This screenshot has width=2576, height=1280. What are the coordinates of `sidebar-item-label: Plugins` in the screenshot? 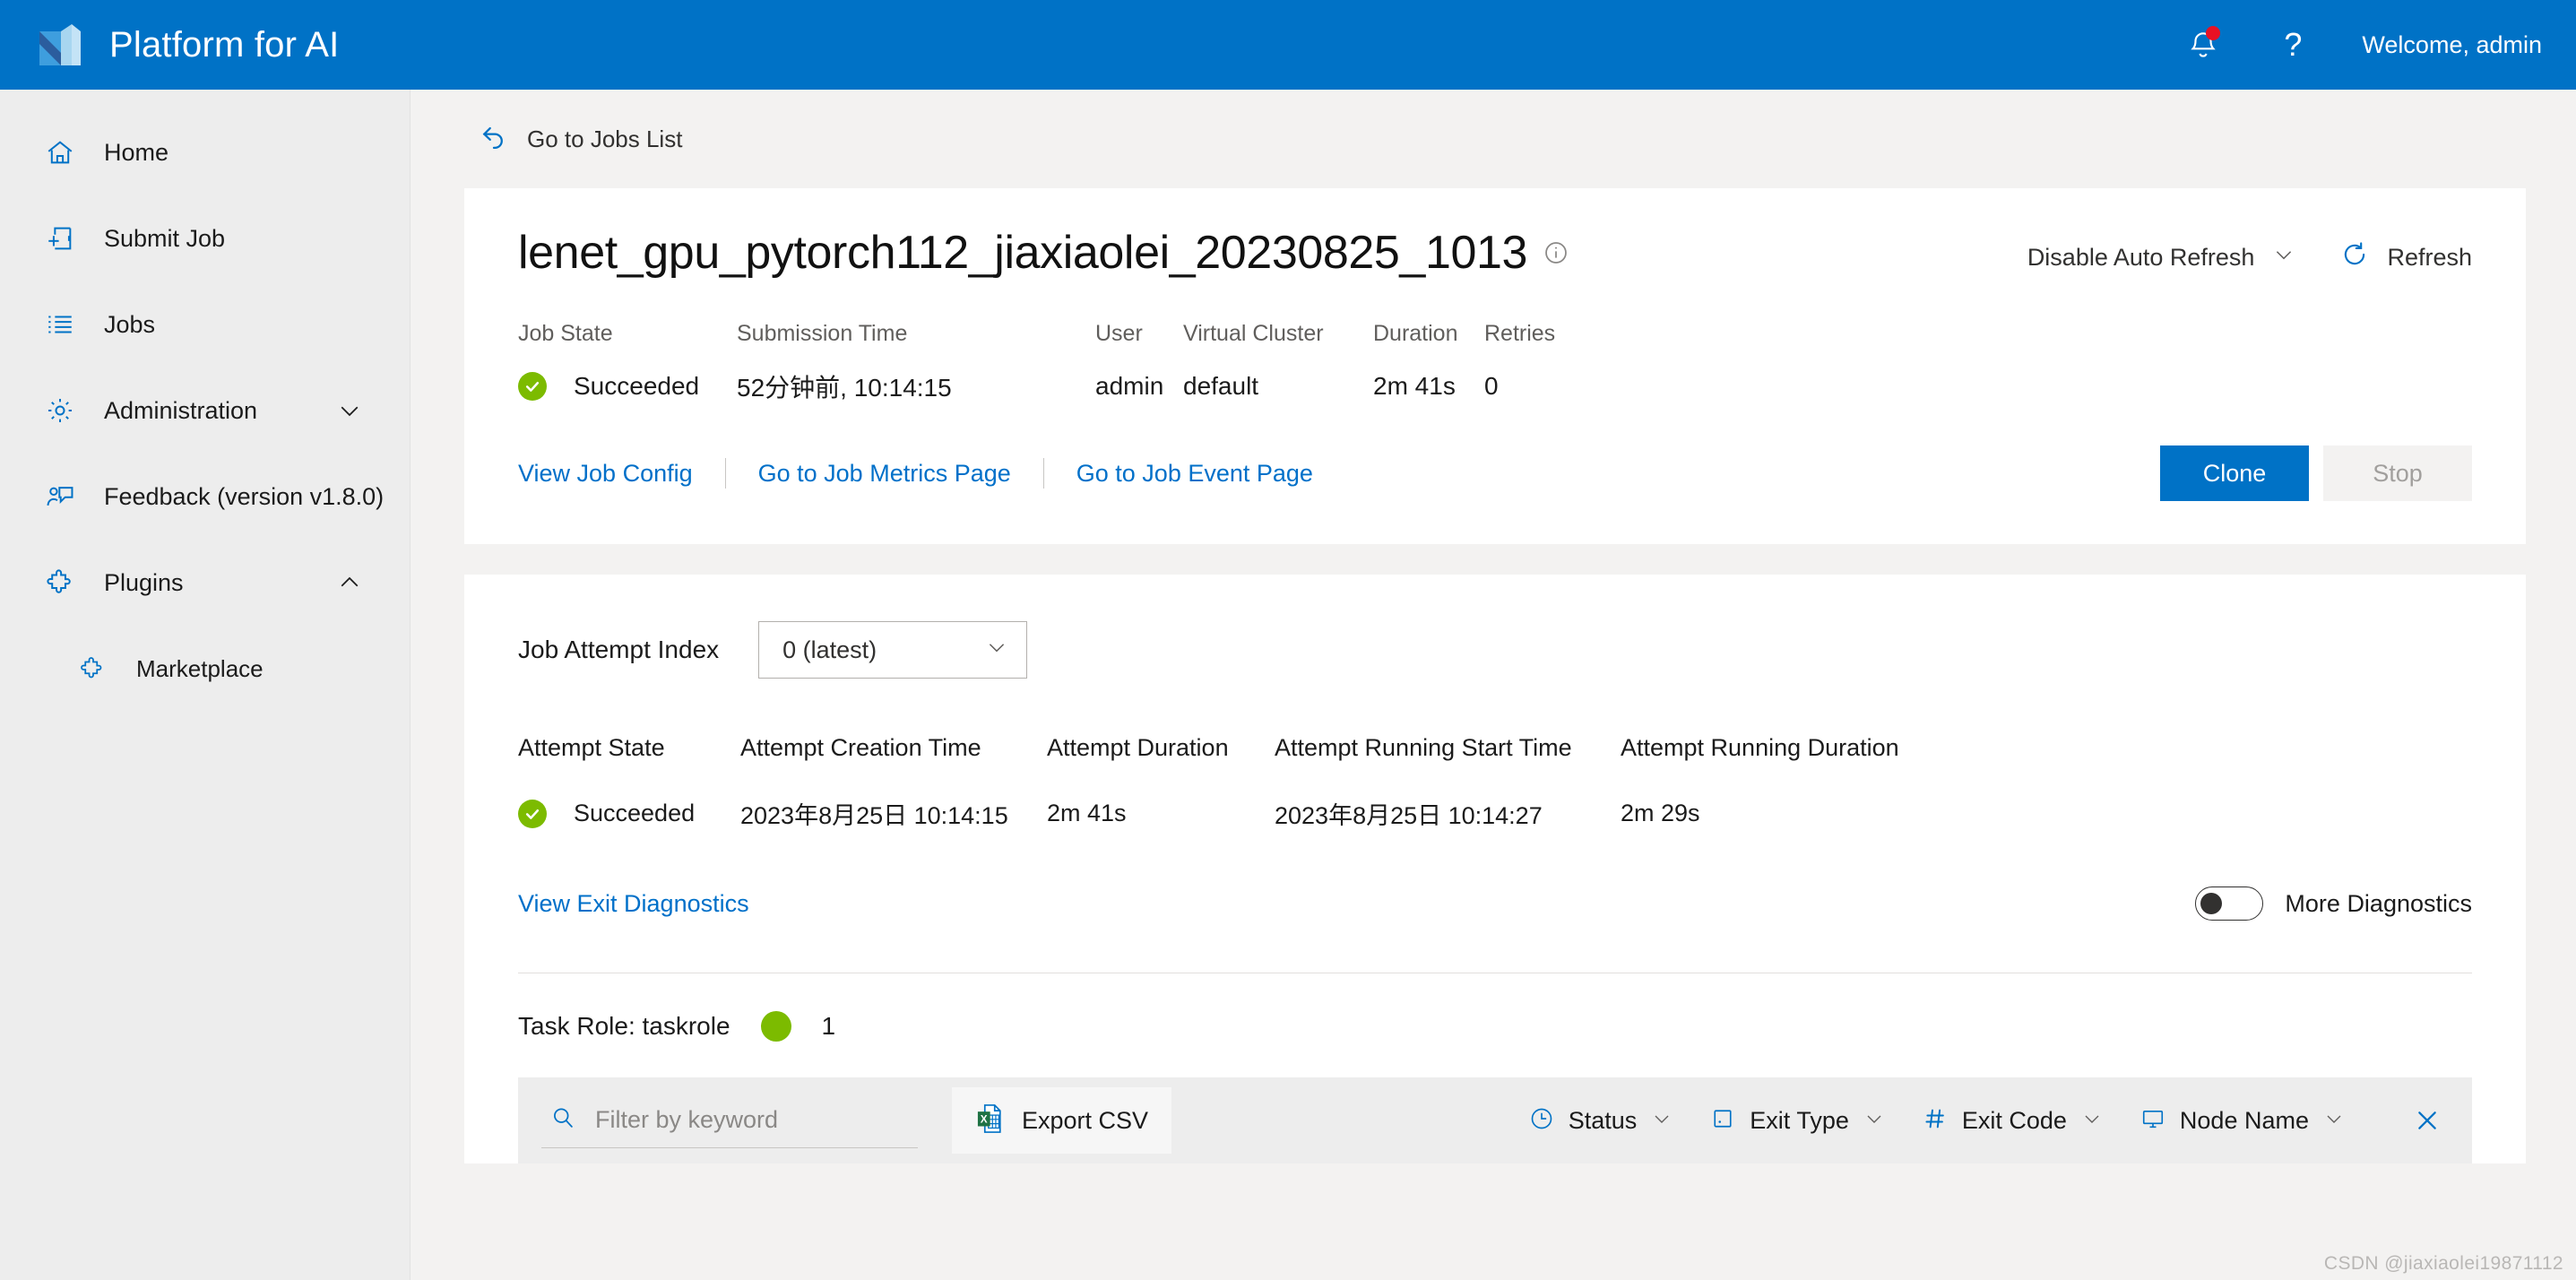 It's located at (144, 582).